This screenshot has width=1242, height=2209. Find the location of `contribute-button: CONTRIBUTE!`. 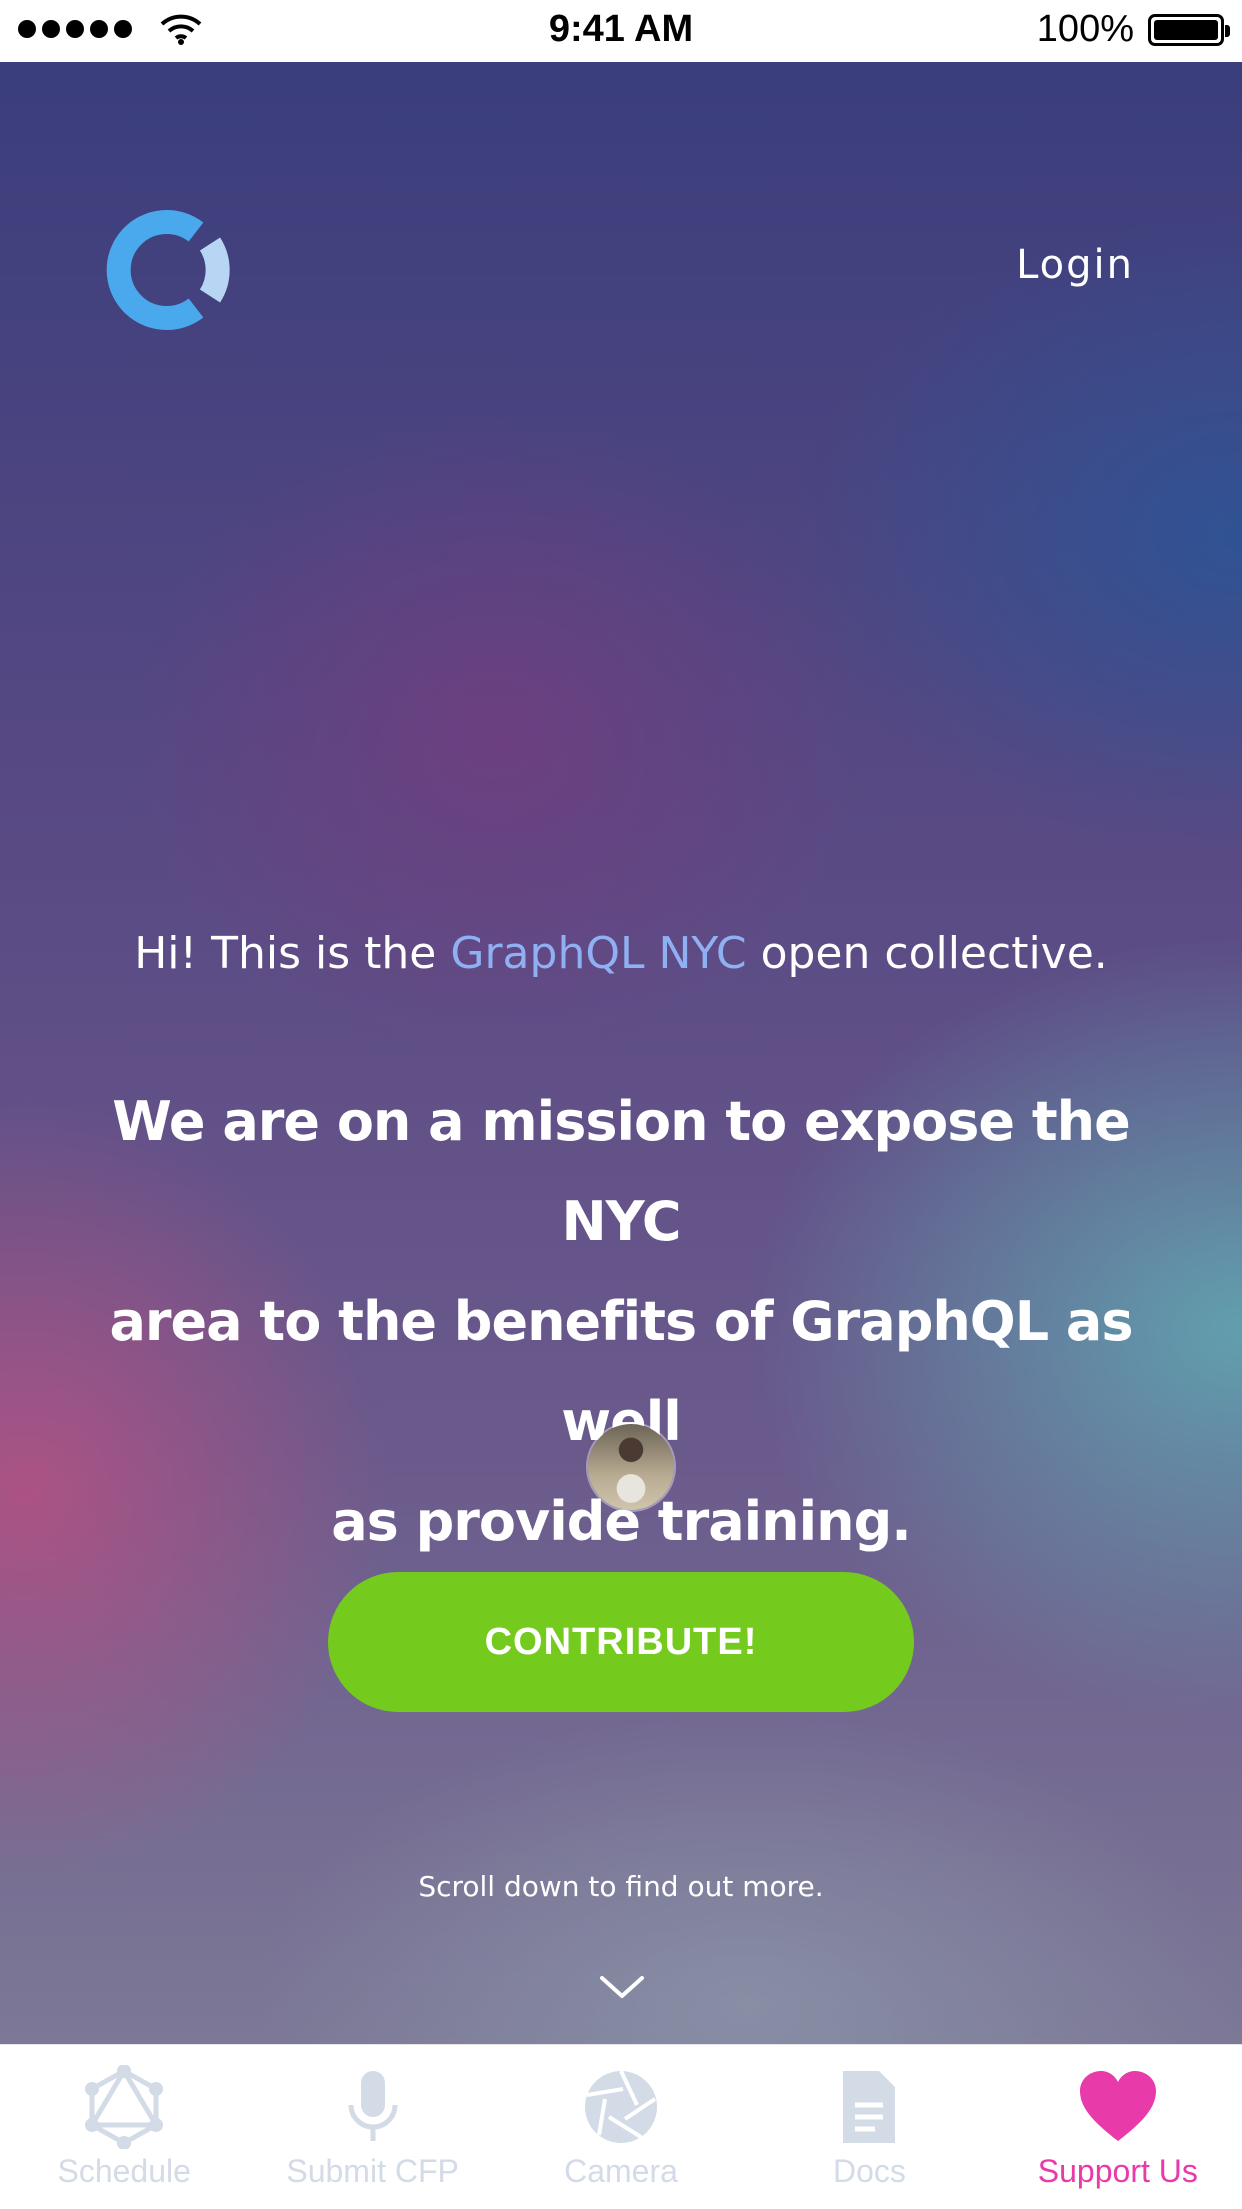

contribute-button: CONTRIBUTE! is located at coordinates (621, 1642).